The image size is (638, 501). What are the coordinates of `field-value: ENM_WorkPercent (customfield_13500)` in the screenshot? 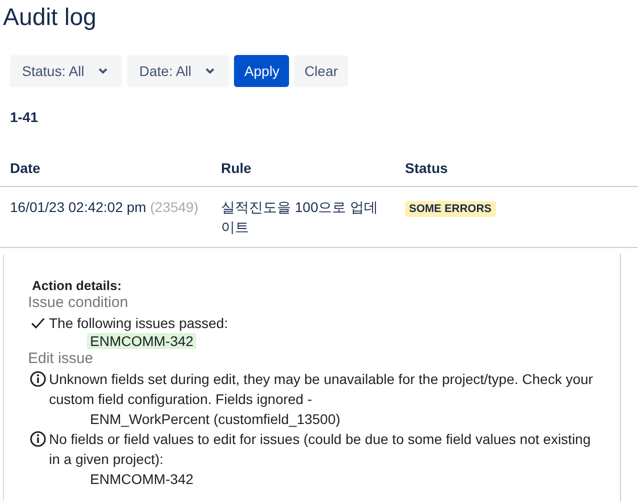 It's located at (215, 419).